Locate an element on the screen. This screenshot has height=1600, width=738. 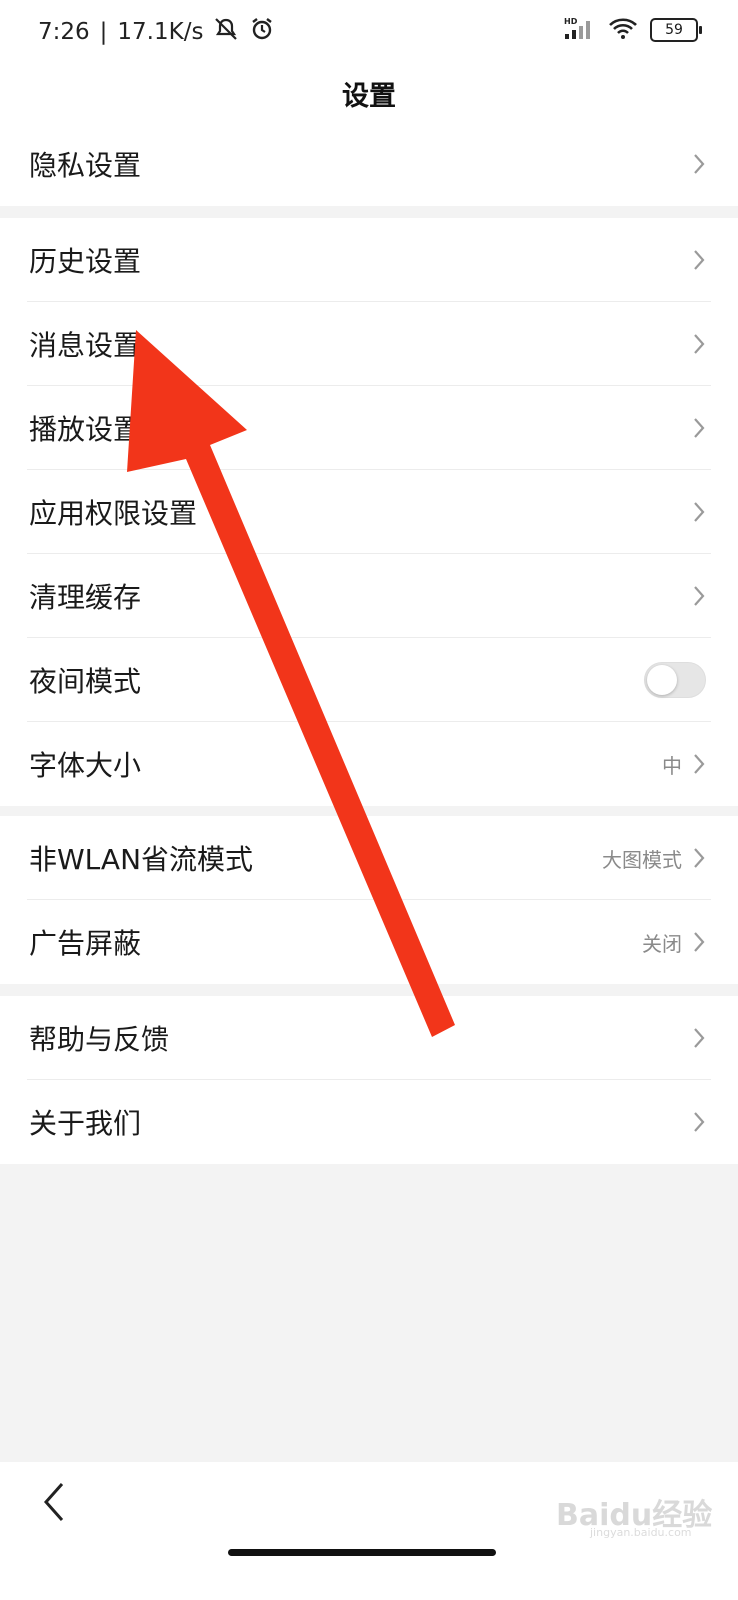
settings-row-app-permissions: 应用权限设置 is located at coordinates (369, 512).